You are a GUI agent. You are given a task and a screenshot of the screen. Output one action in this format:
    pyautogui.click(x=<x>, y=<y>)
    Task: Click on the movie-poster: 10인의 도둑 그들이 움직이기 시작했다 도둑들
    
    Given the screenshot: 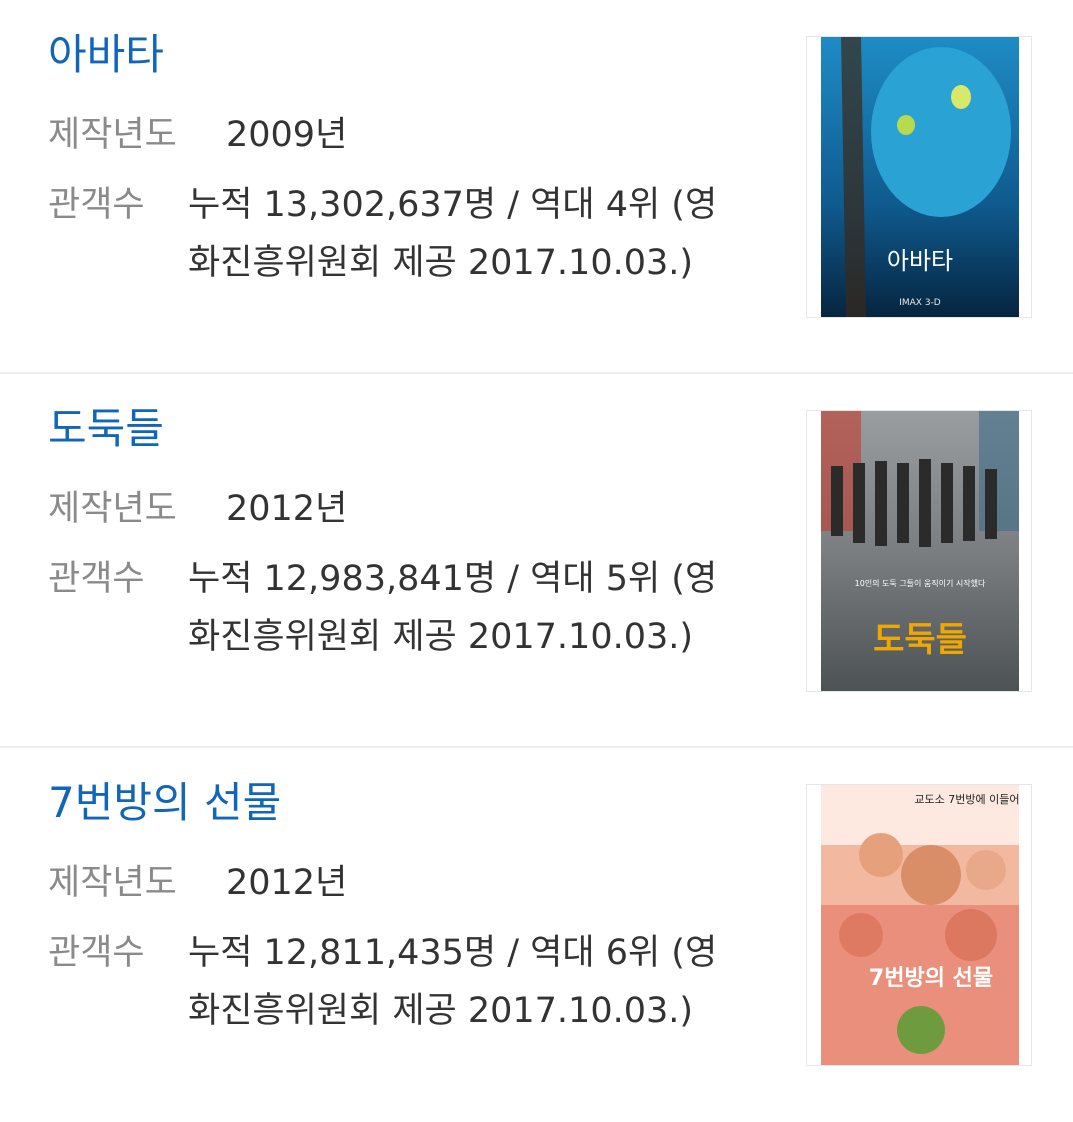 What is the action you would take?
    pyautogui.click(x=919, y=551)
    